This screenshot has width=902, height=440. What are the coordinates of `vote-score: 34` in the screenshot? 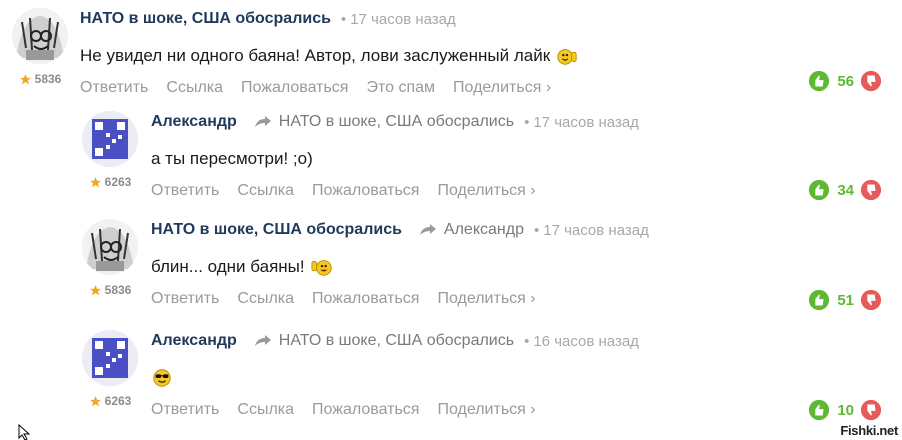 It's located at (845, 190).